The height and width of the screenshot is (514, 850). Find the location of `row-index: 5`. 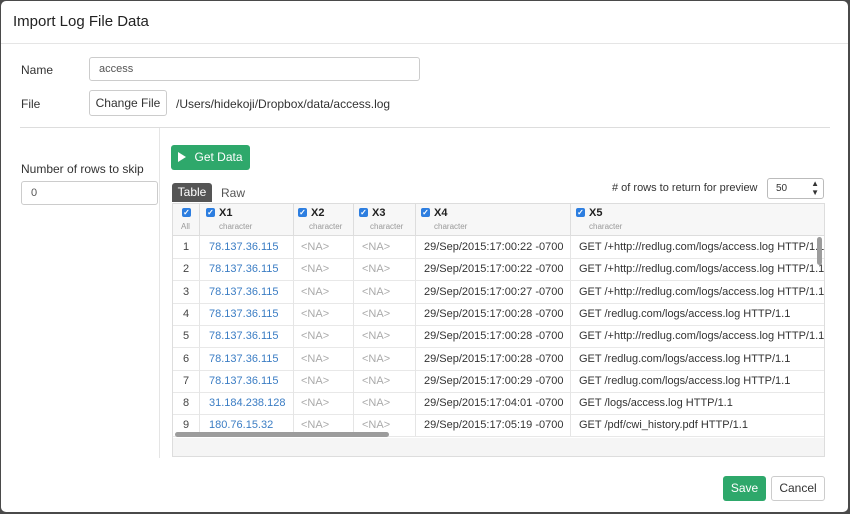

row-index: 5 is located at coordinates (186, 336).